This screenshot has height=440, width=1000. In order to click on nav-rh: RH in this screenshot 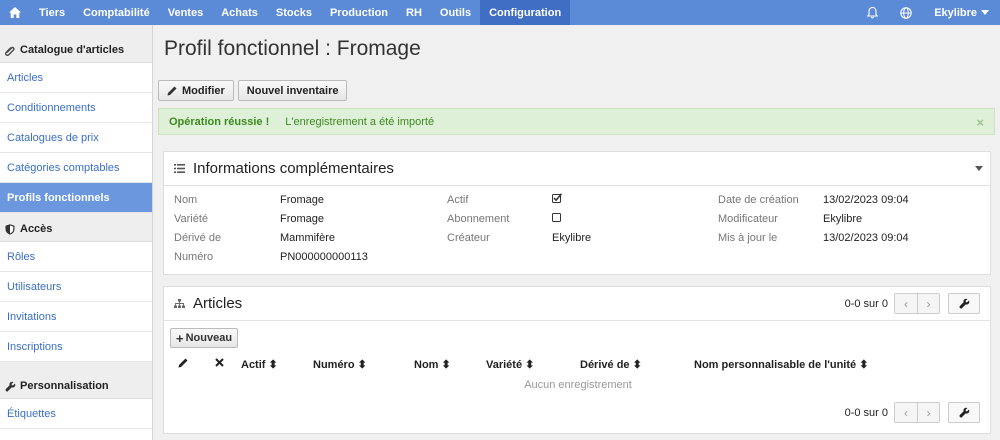, I will do `click(414, 12)`.